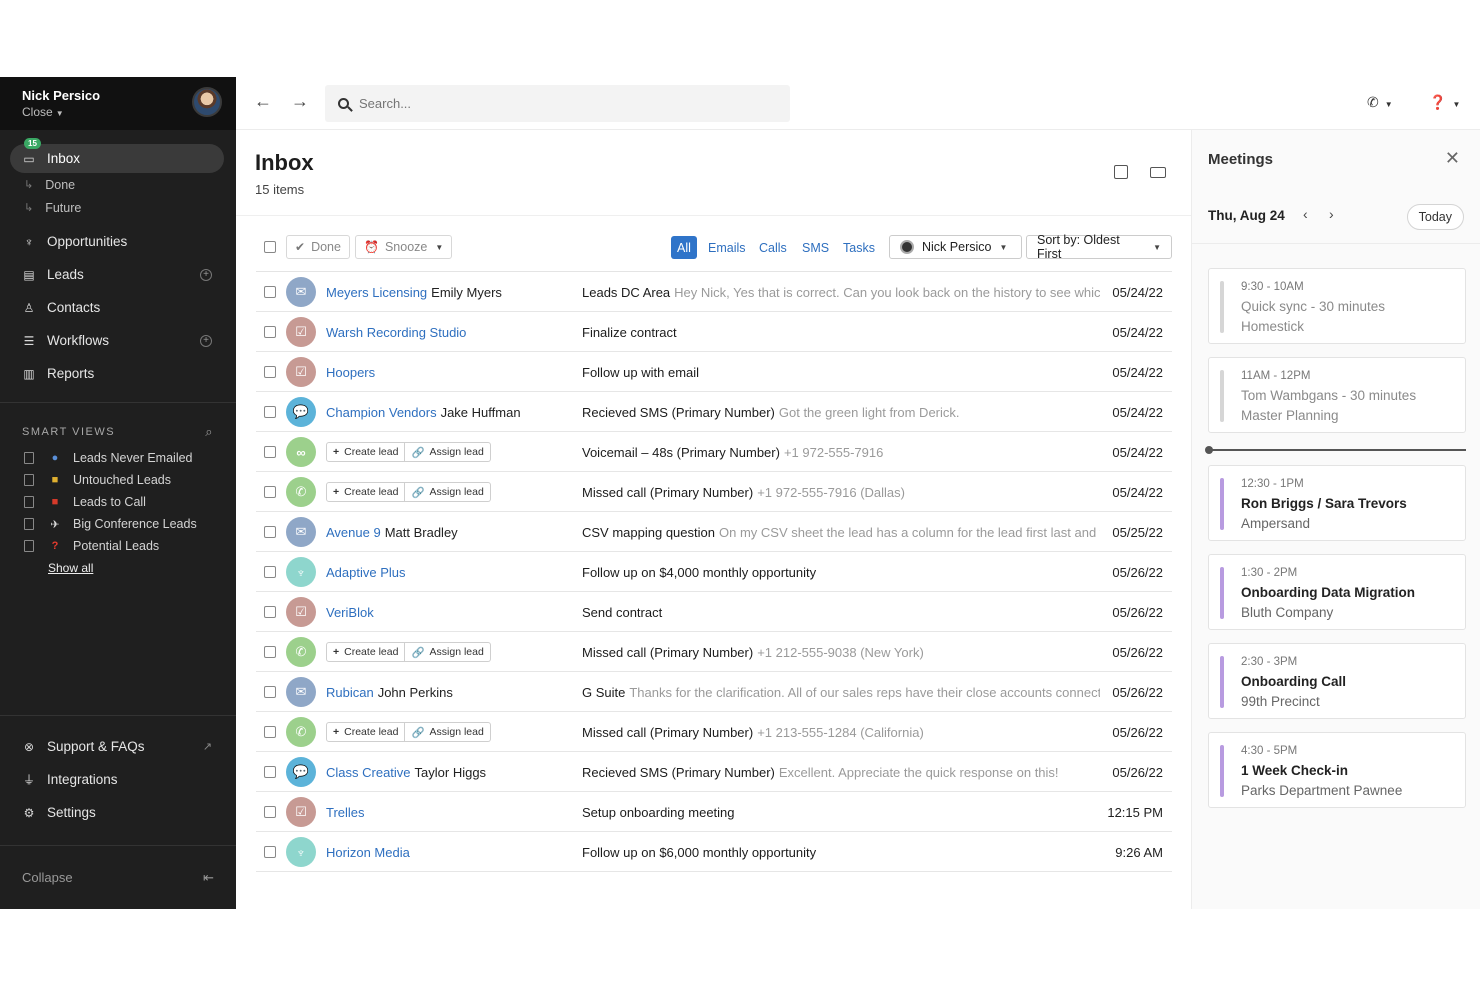  What do you see at coordinates (118, 502) in the screenshot?
I see `smart-view-item: ■ Leads to Call` at bounding box center [118, 502].